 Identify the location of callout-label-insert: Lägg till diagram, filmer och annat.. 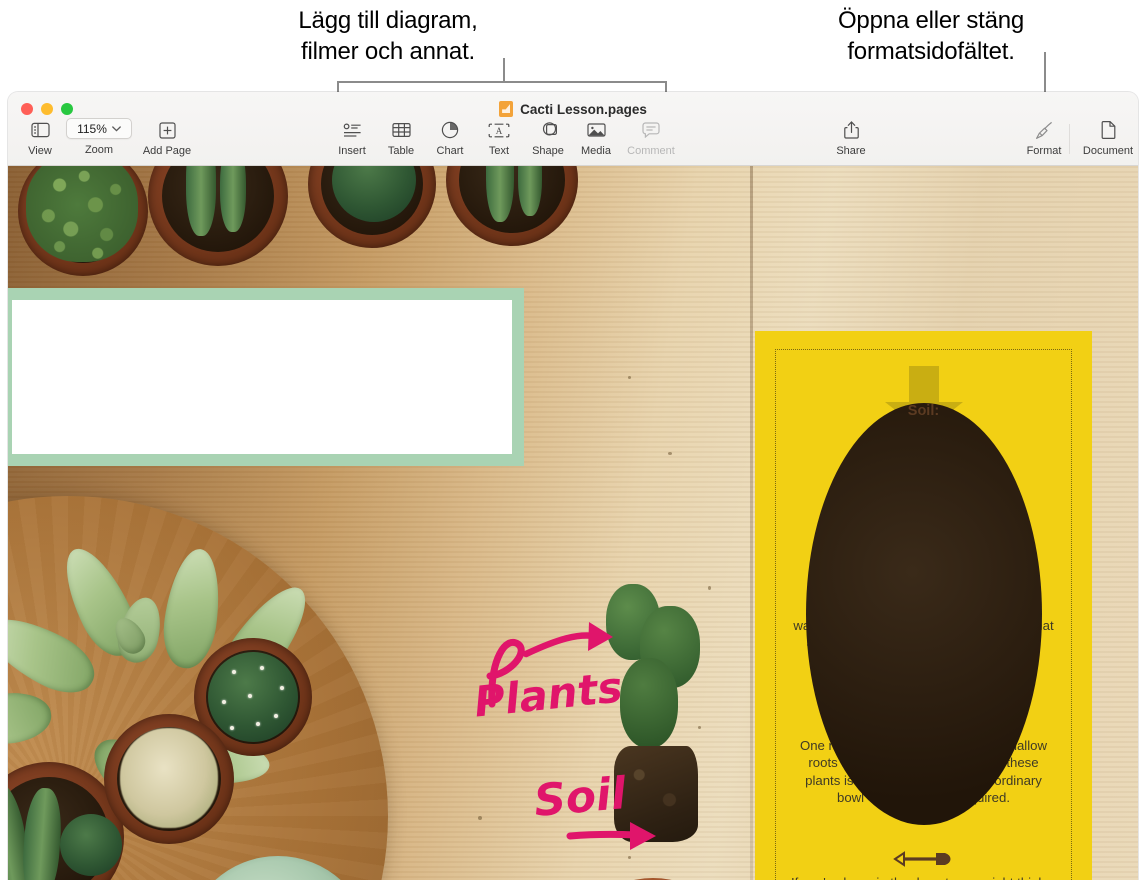
(388, 36).